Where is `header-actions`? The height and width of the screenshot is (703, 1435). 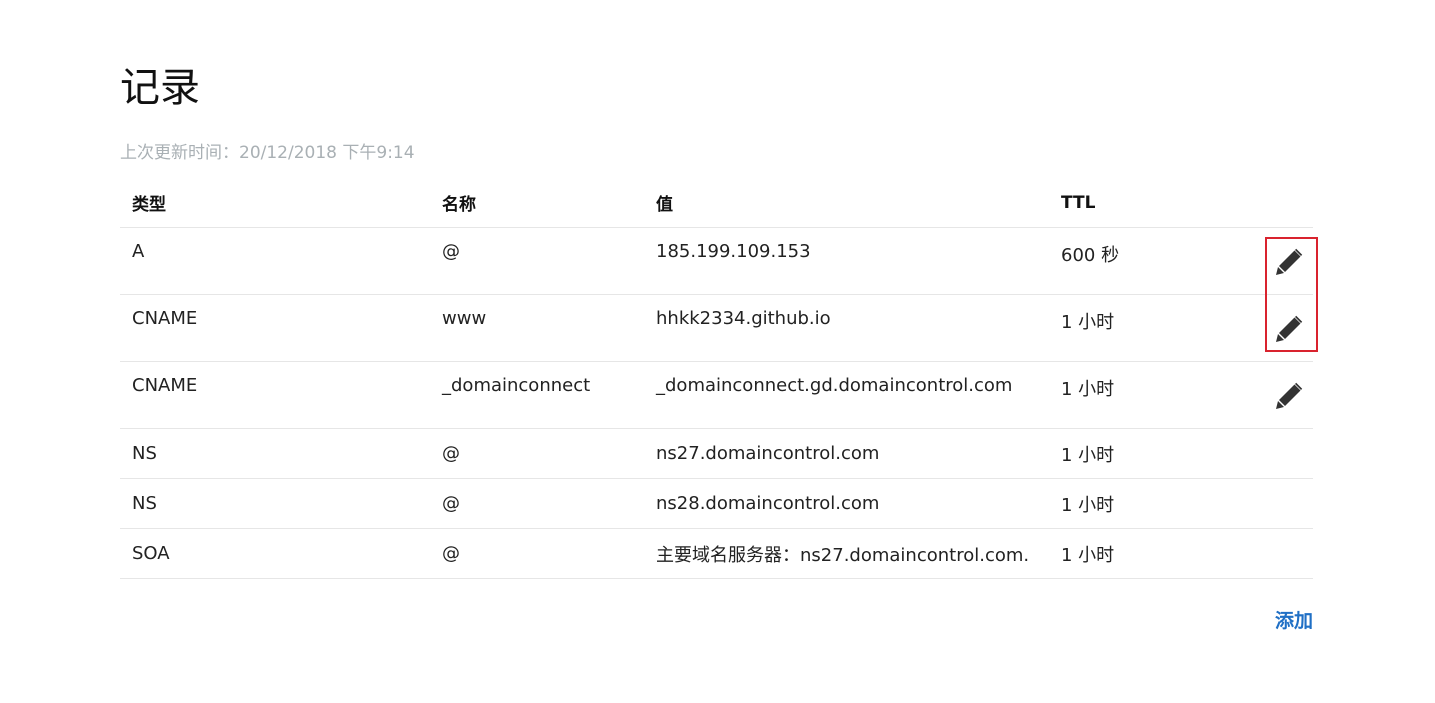
header-actions is located at coordinates (1281, 203).